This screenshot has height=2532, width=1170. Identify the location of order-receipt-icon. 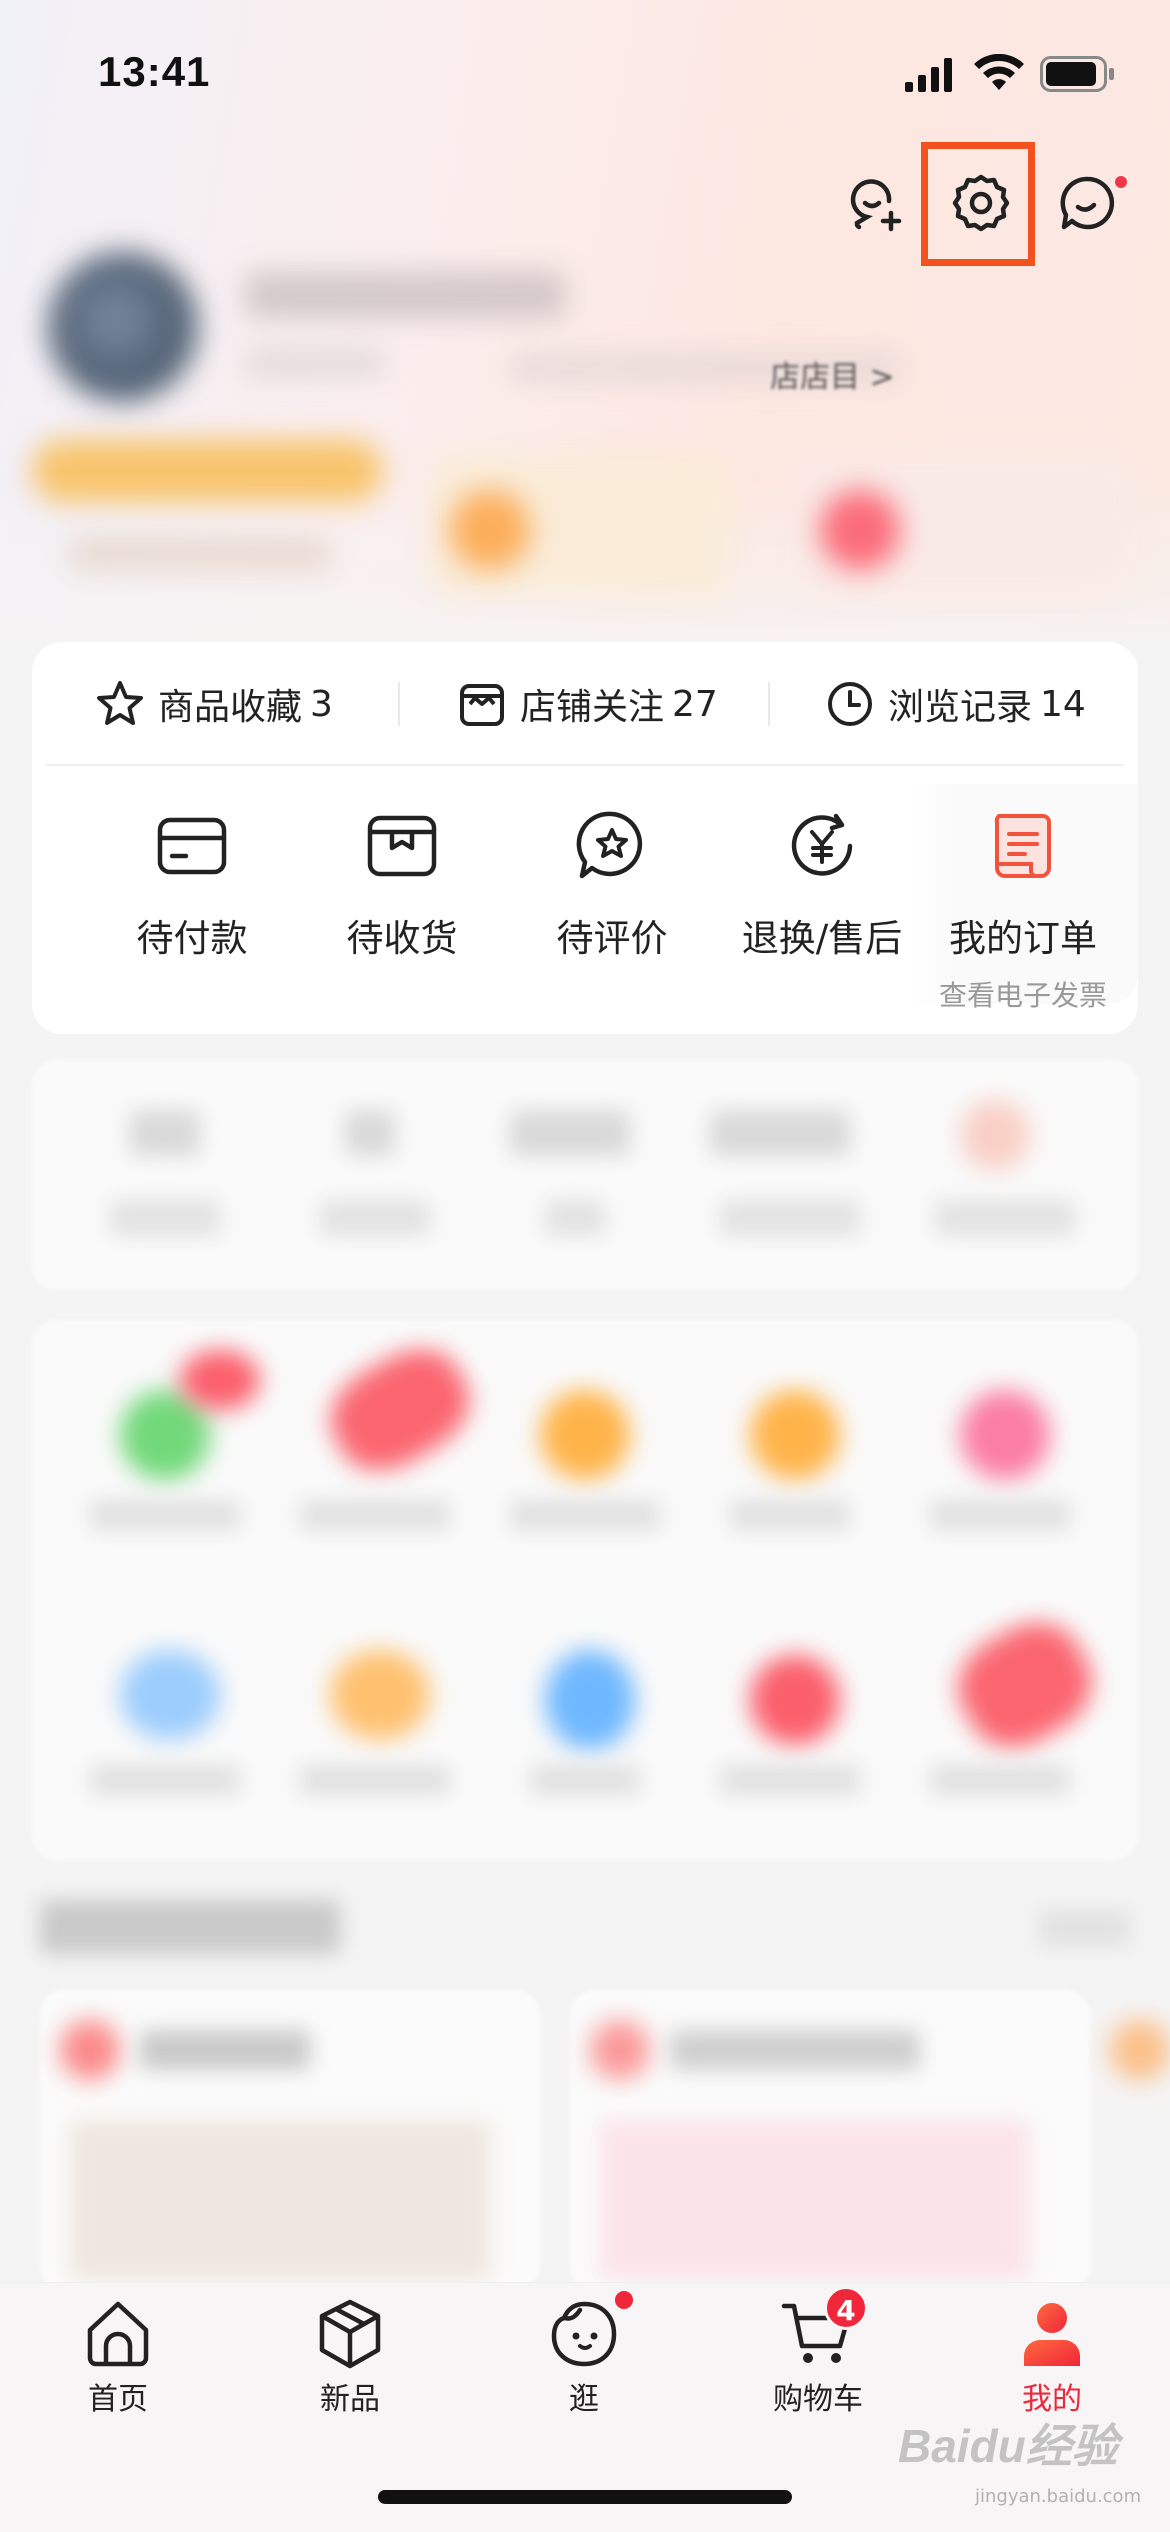
(1022, 846).